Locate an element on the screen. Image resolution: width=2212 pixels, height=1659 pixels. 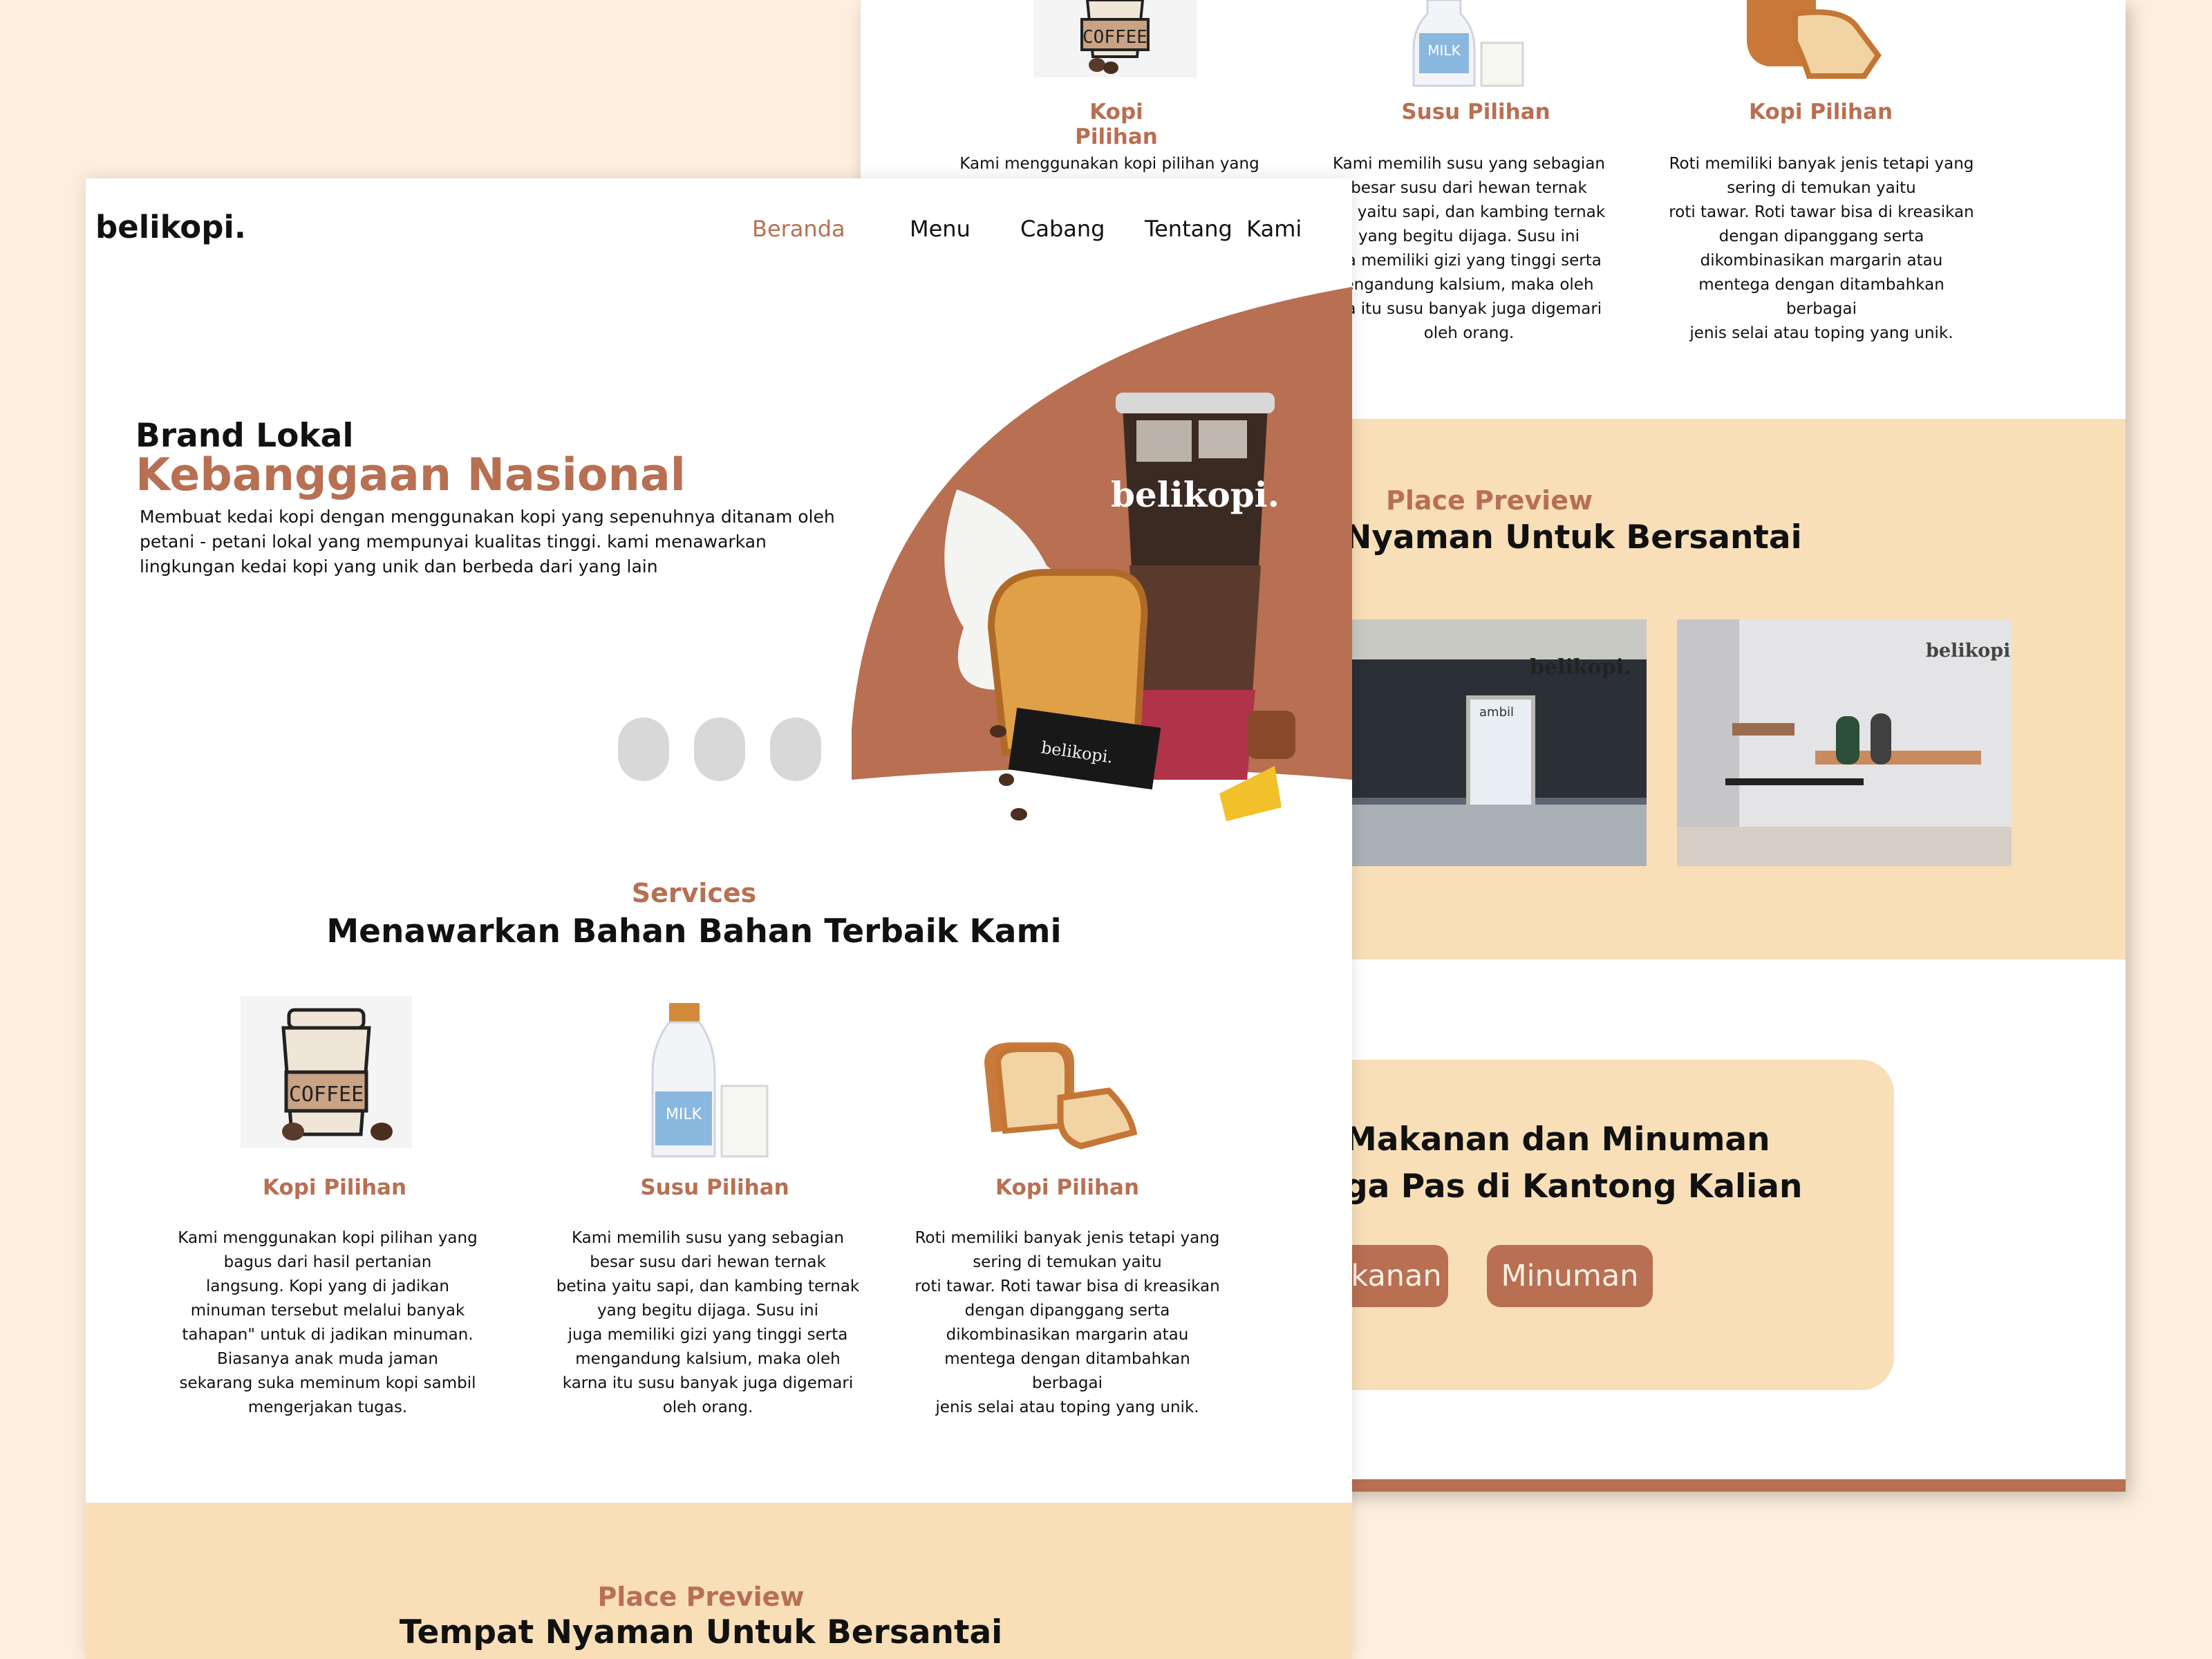
minuman-button: Minuman is located at coordinates (1570, 1276).